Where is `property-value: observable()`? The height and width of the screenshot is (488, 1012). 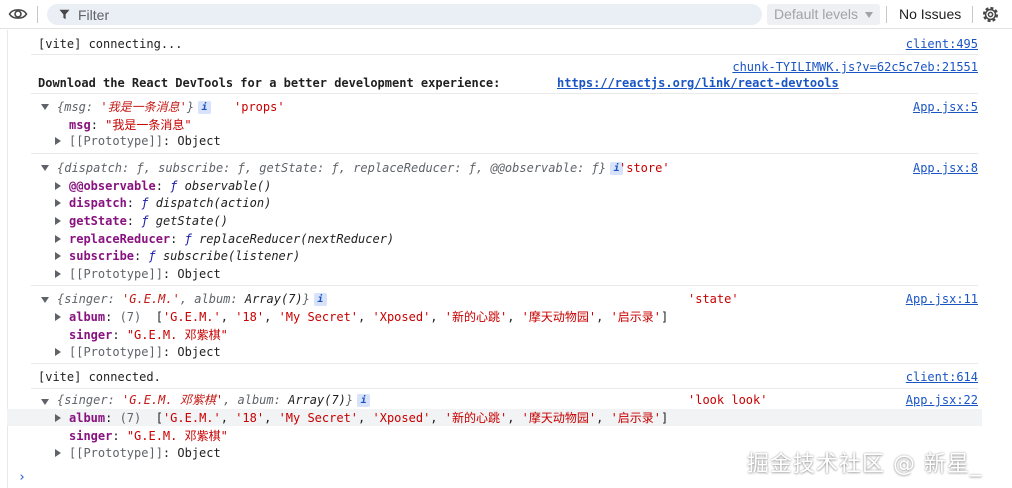 property-value: observable() is located at coordinates (228, 186).